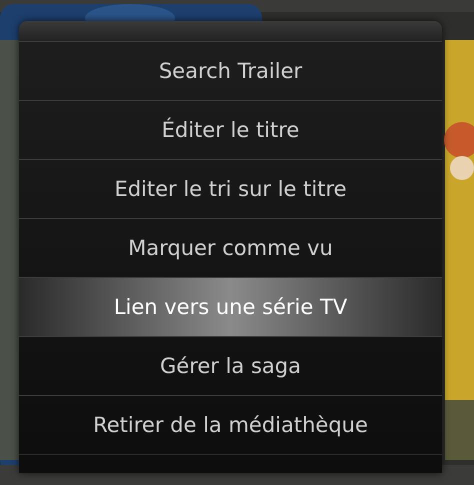 The width and height of the screenshot is (474, 485). What do you see at coordinates (230, 365) in the screenshot?
I see `menu-item: Gérer la saga` at bounding box center [230, 365].